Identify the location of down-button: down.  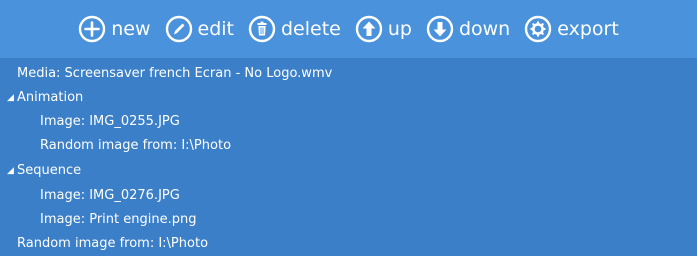
(468, 29).